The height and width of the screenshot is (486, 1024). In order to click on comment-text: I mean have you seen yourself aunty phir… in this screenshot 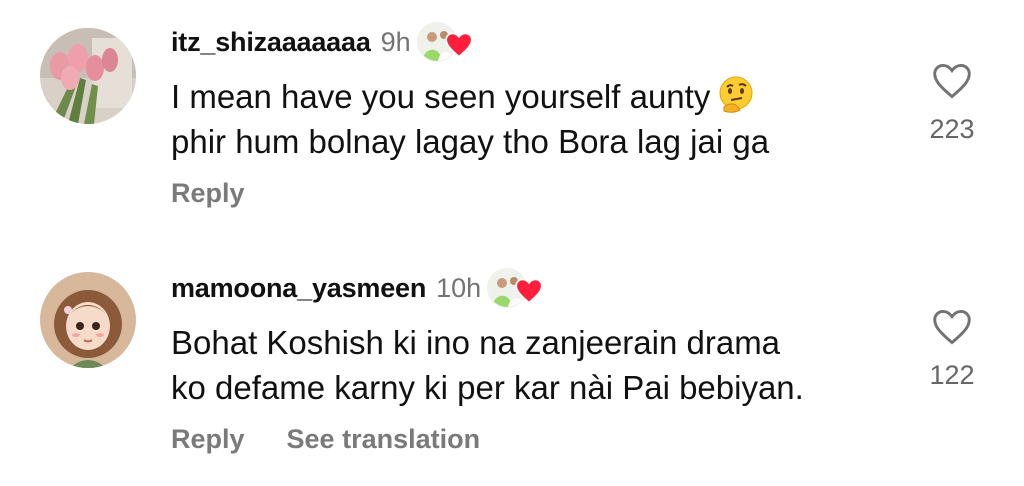, I will do `click(521, 119)`.